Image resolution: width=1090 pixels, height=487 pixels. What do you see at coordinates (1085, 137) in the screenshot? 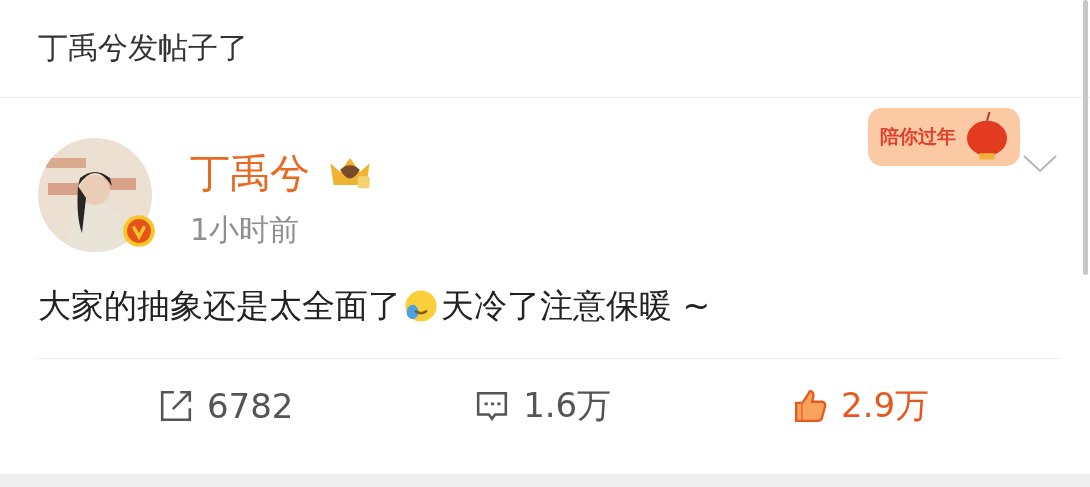
I see `scrollbar` at bounding box center [1085, 137].